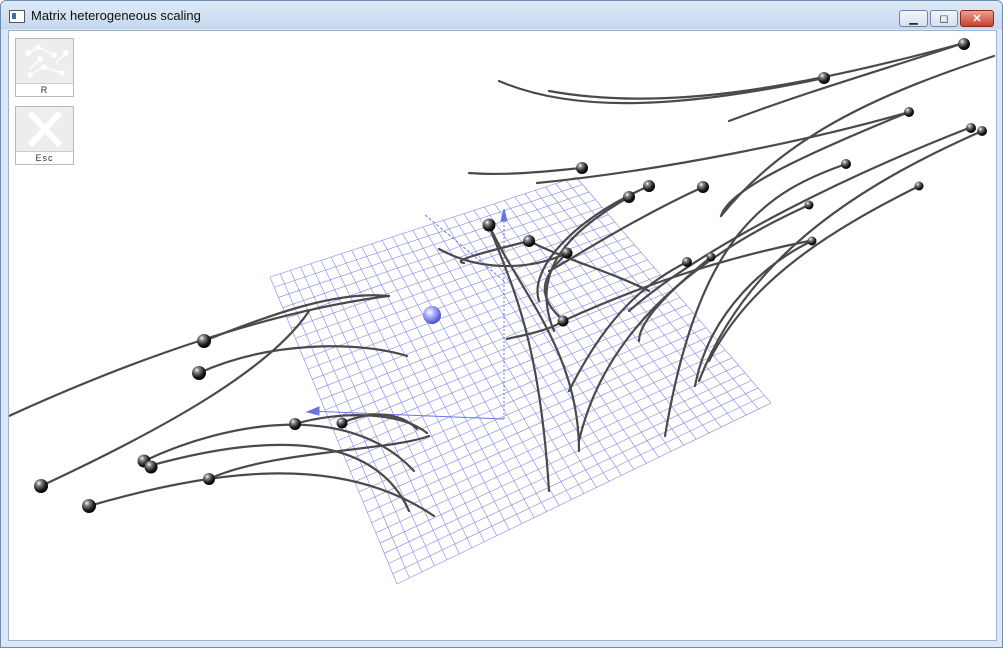  Describe the element at coordinates (432, 315) in the screenshot. I see `center-handle` at that location.